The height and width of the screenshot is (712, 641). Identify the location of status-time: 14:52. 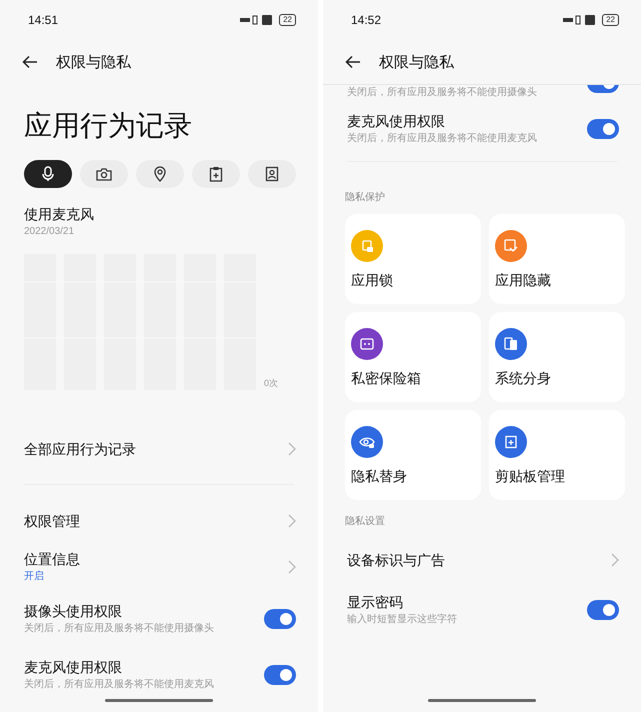
(366, 20).